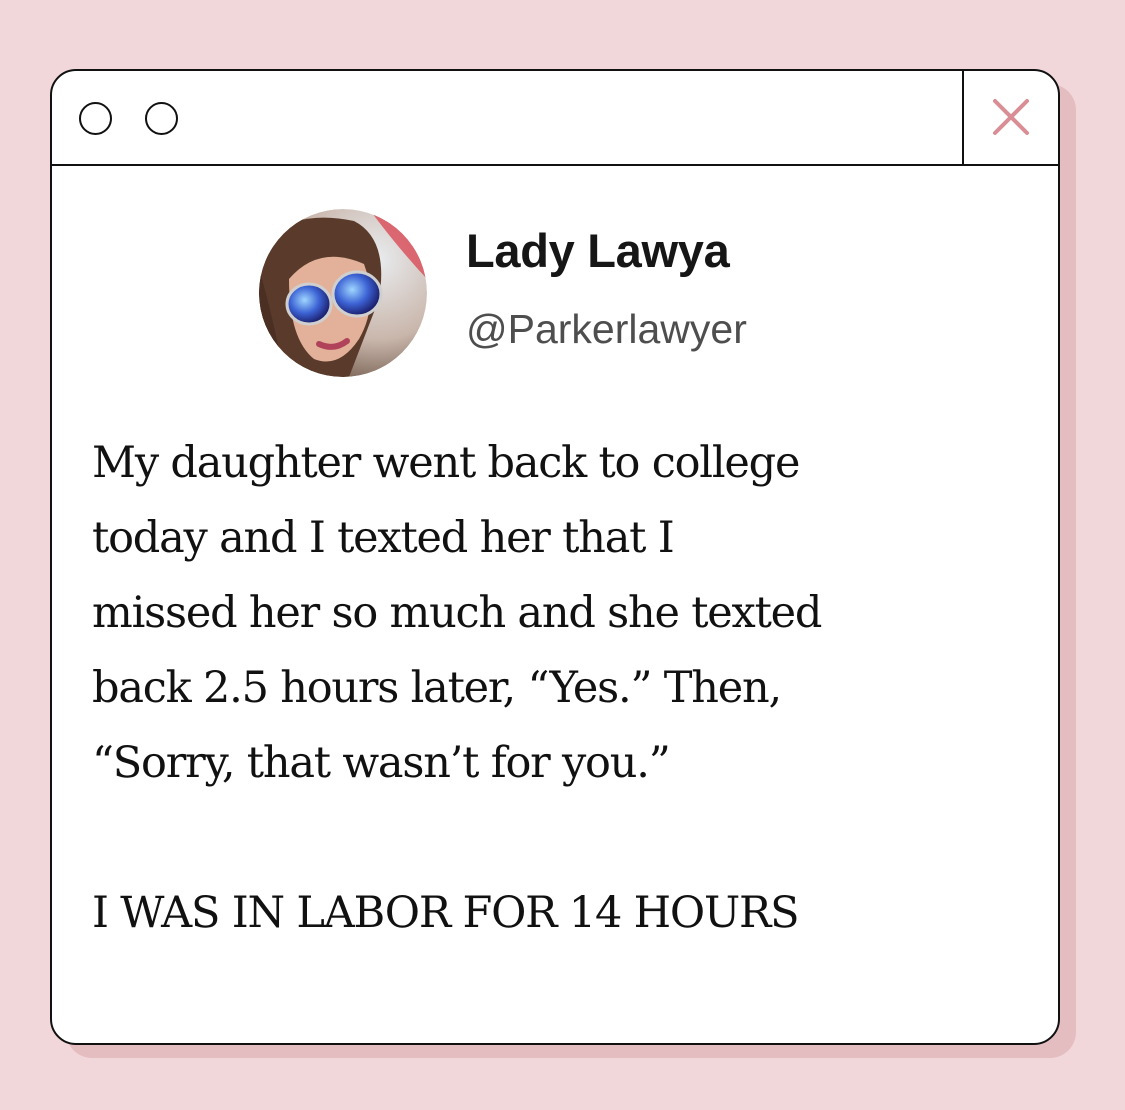 The height and width of the screenshot is (1110, 1125). Describe the element at coordinates (343, 293) in the screenshot. I see `avatar` at that location.